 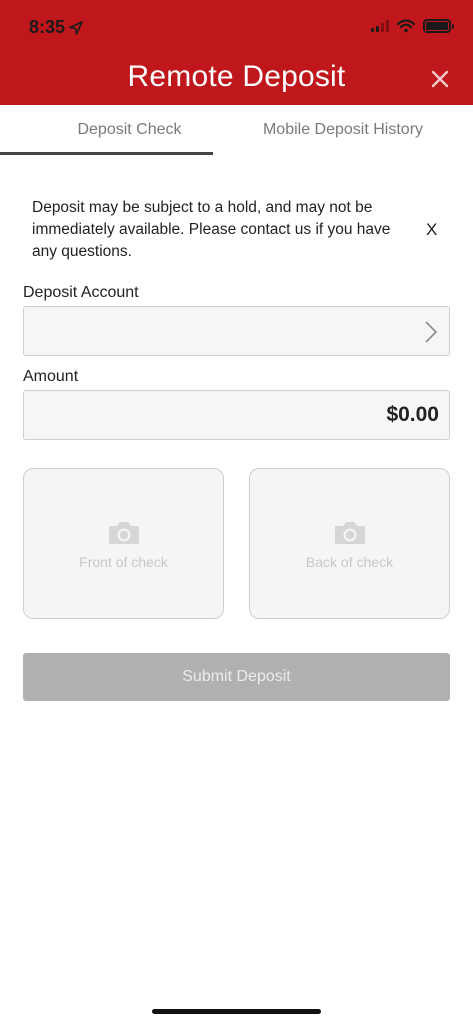 I want to click on battery-icon, so click(x=438, y=26).